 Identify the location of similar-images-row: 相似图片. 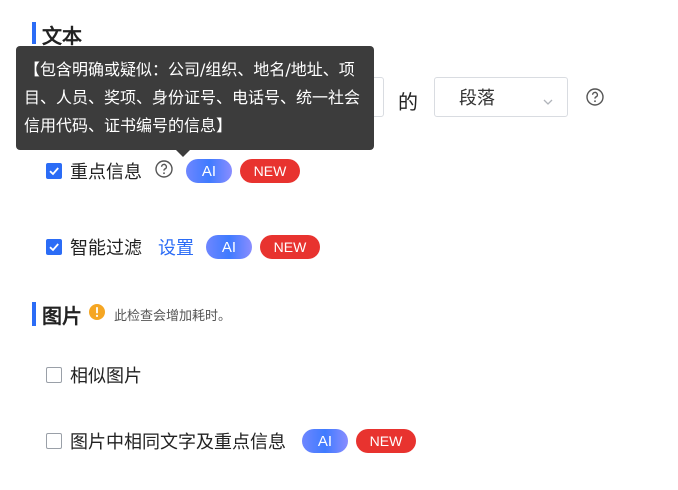
(94, 375).